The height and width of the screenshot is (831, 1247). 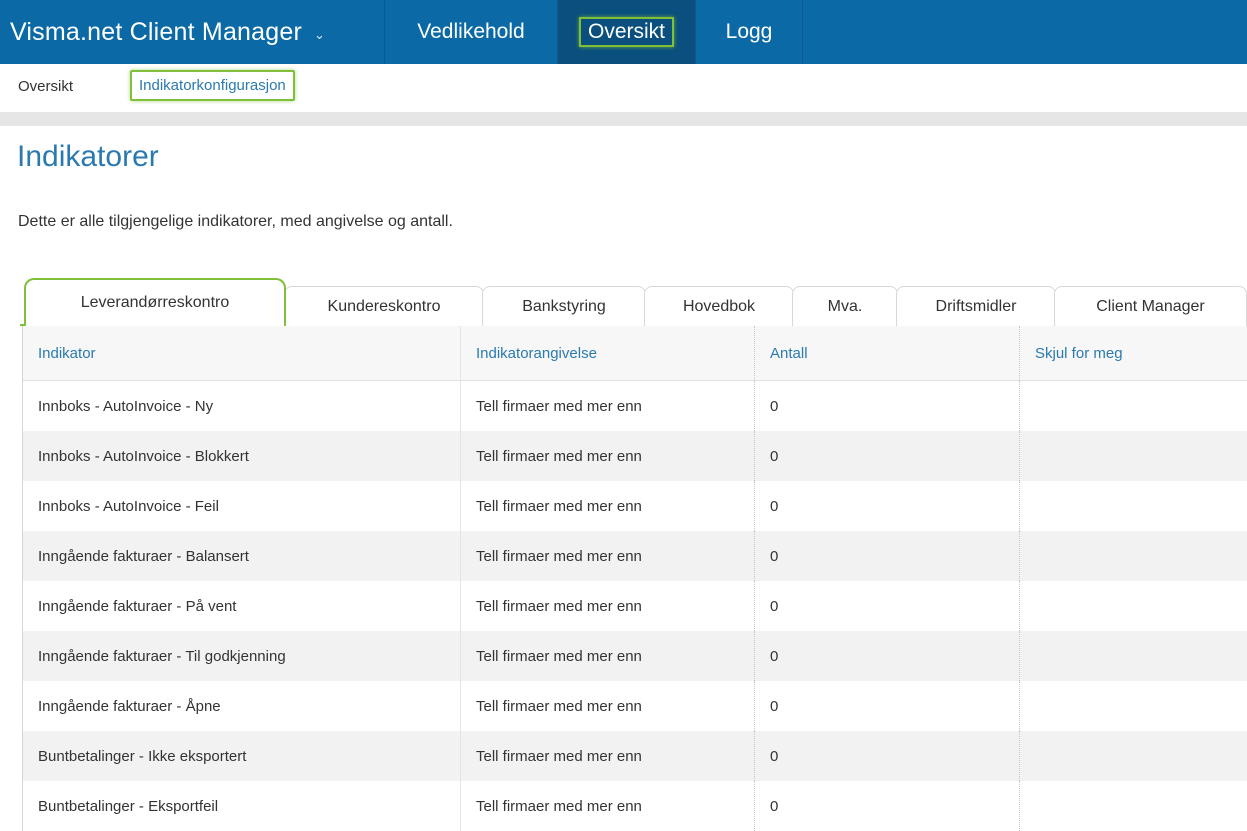 I want to click on nav-logg-label: Logg, so click(x=749, y=32).